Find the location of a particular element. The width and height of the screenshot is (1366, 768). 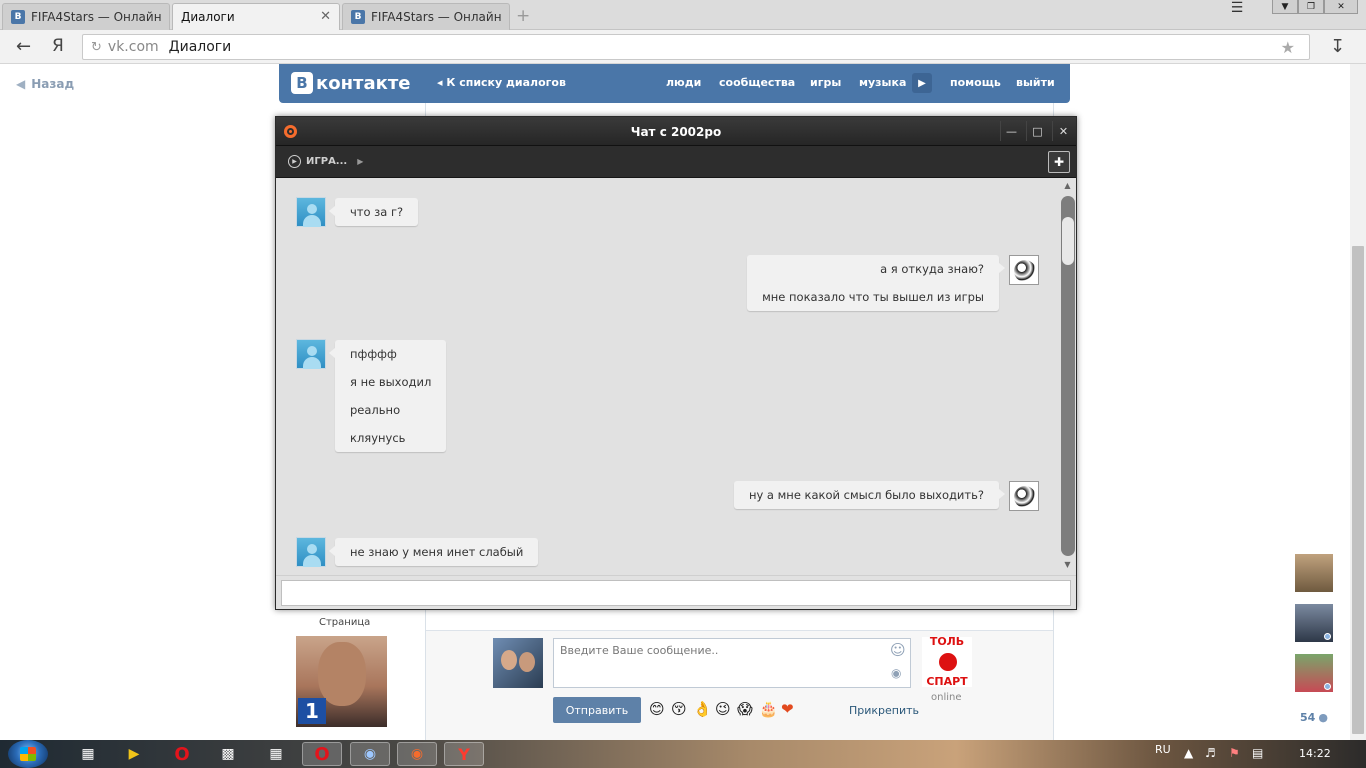

emoji-cake-icon: 🎂 is located at coordinates (768, 709).